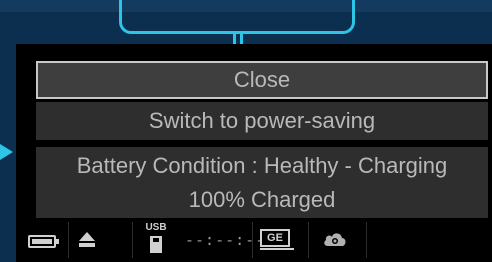 Image resolution: width=492 pixels, height=262 pixels. I want to click on battery-condition-text: Battery Condition : Healthy - Charging, so click(262, 165).